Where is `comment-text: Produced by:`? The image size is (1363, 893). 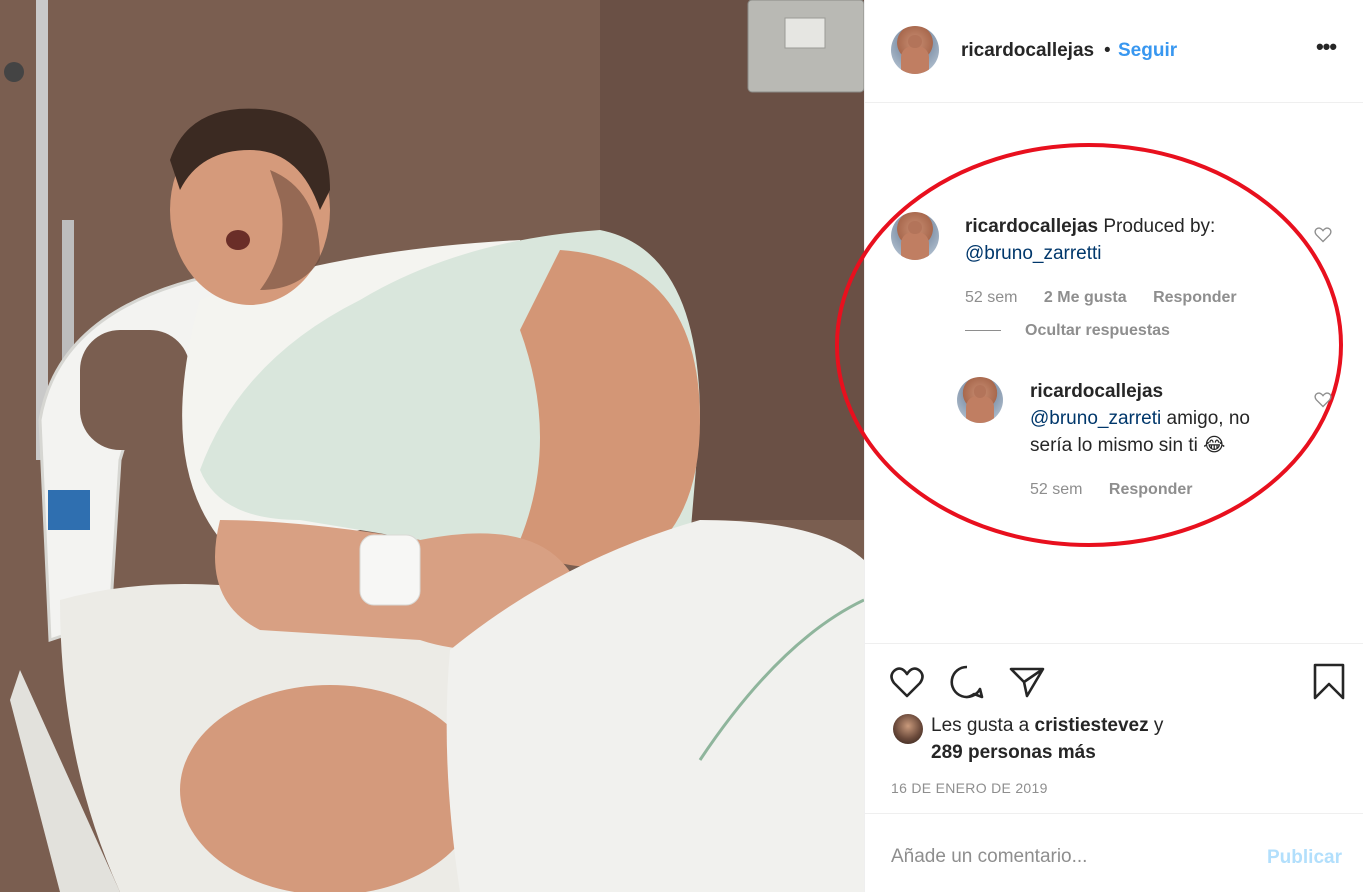 comment-text: Produced by: is located at coordinates (1159, 226).